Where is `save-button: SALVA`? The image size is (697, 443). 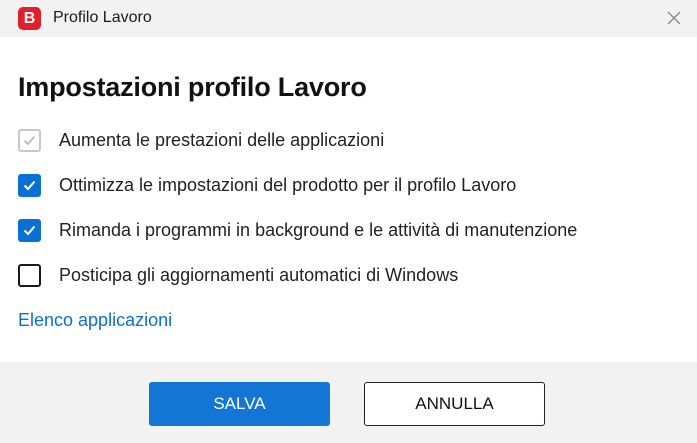 save-button: SALVA is located at coordinates (239, 404).